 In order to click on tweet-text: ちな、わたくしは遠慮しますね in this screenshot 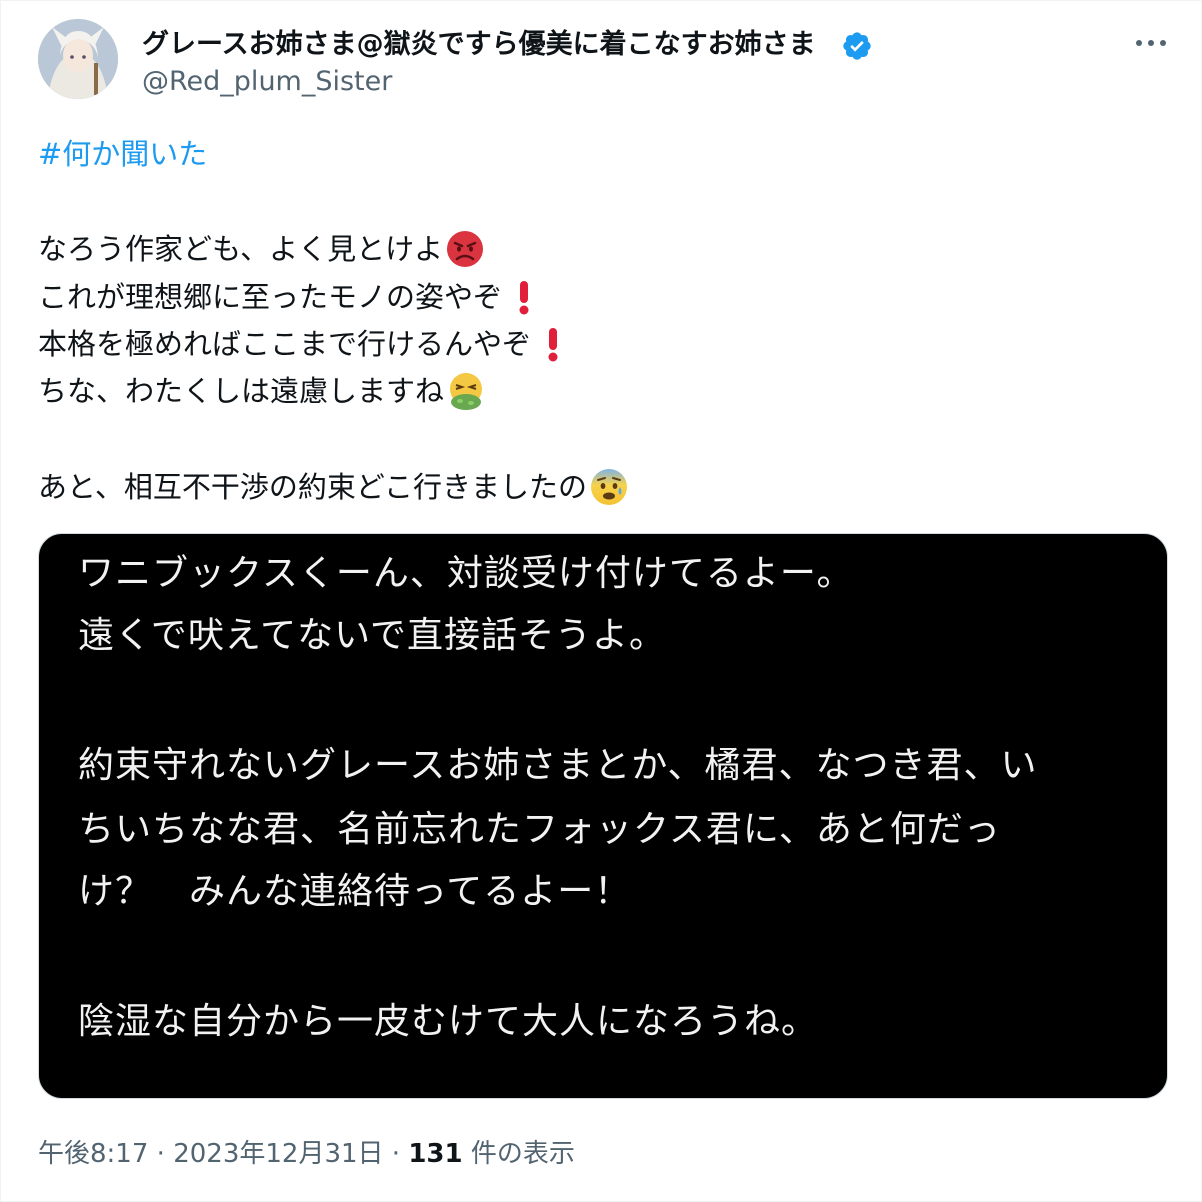, I will do `click(241, 391)`.